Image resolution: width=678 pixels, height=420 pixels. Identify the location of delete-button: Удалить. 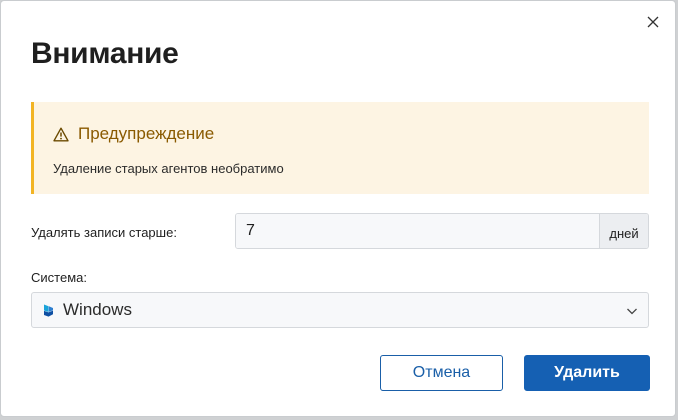
(587, 373).